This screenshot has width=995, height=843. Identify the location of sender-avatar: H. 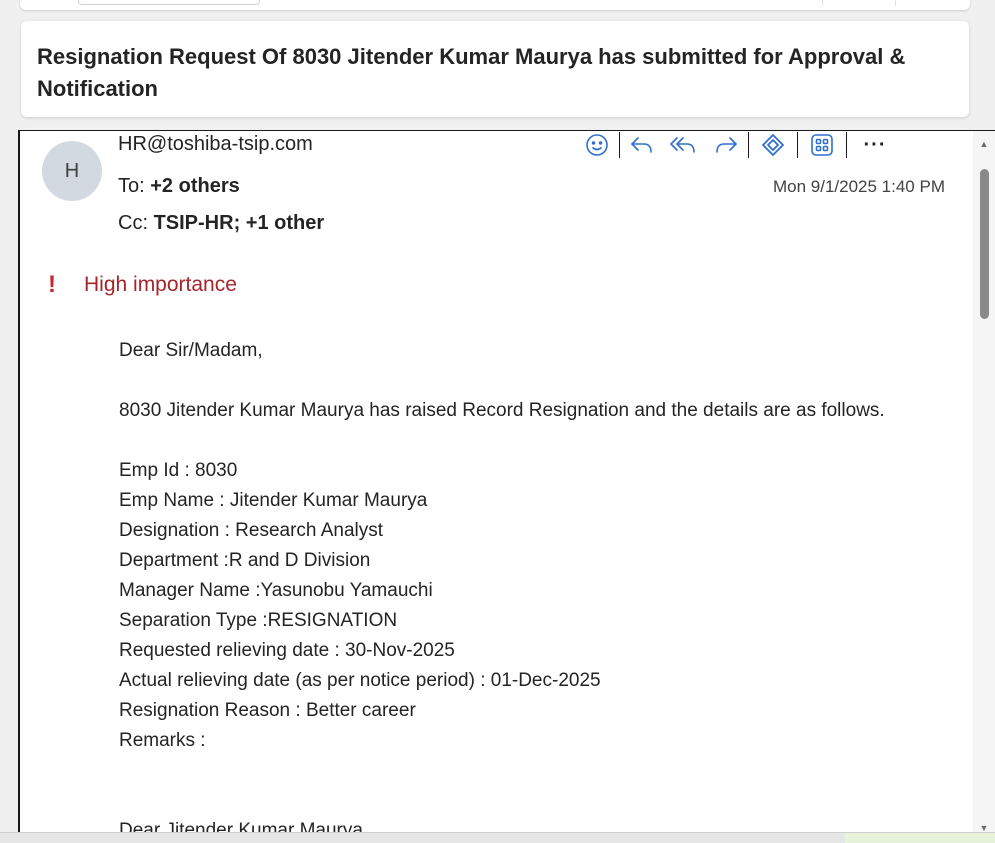
(72, 171).